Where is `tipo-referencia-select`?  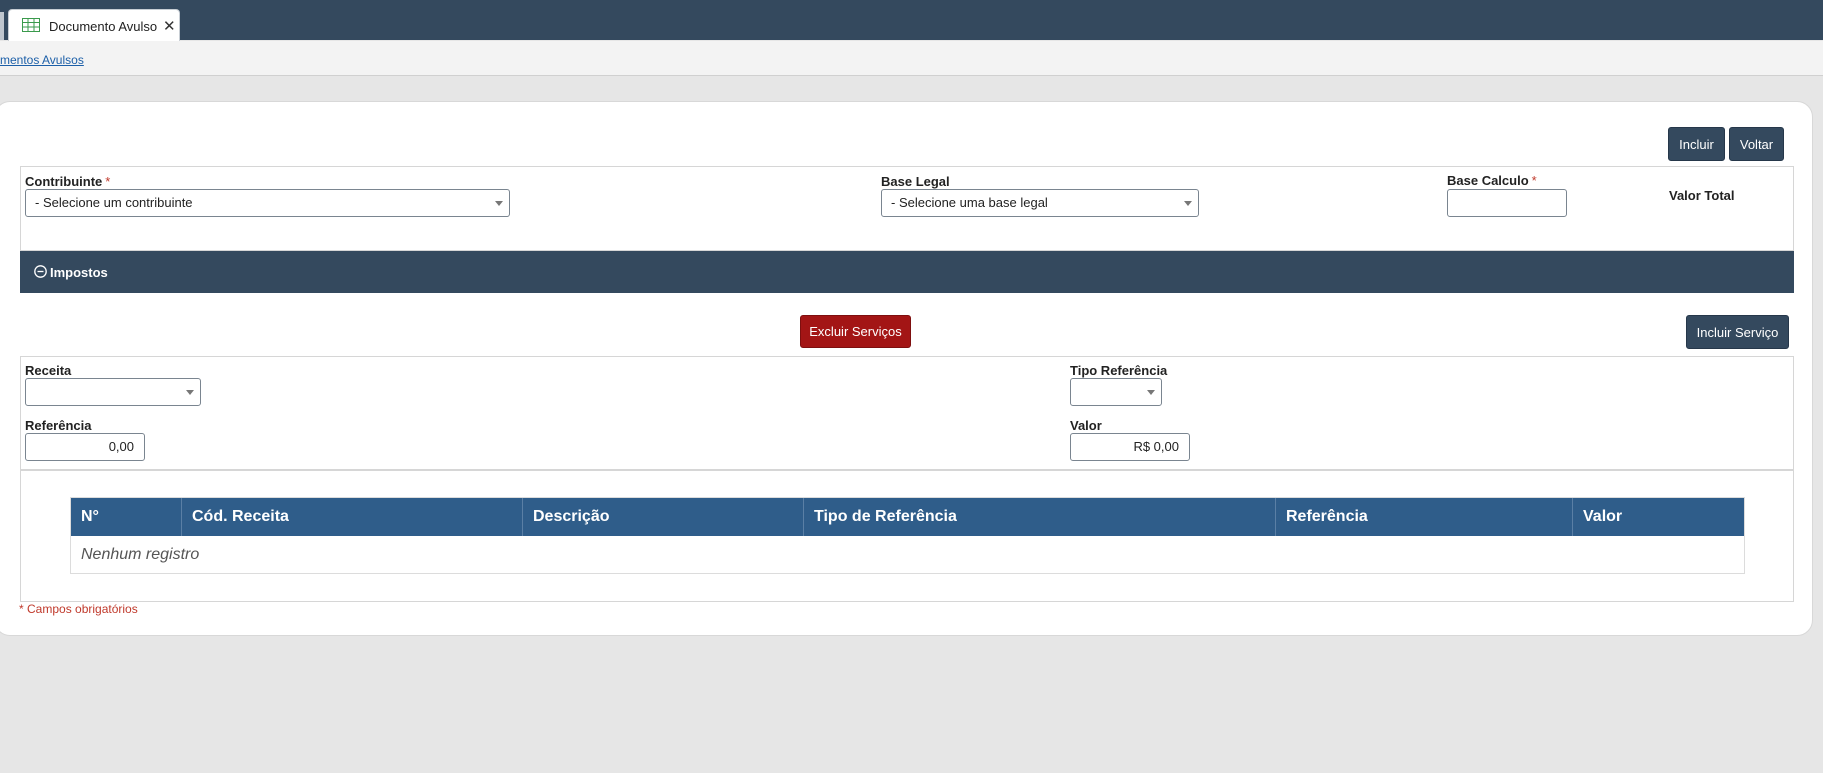 tipo-referencia-select is located at coordinates (1116, 392).